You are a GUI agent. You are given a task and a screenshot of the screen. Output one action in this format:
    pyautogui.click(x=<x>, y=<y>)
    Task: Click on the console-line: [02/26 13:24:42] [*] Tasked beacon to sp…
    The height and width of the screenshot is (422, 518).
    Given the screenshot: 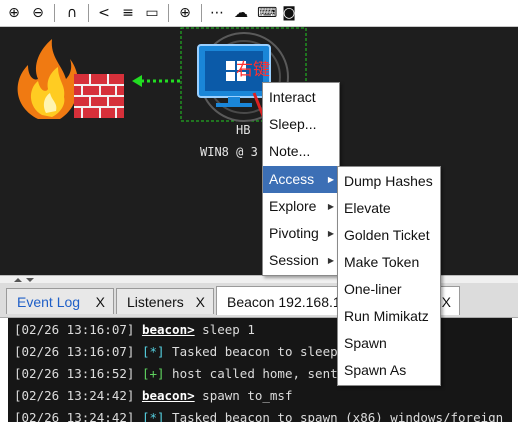 What is the action you would take?
    pyautogui.click(x=258, y=416)
    